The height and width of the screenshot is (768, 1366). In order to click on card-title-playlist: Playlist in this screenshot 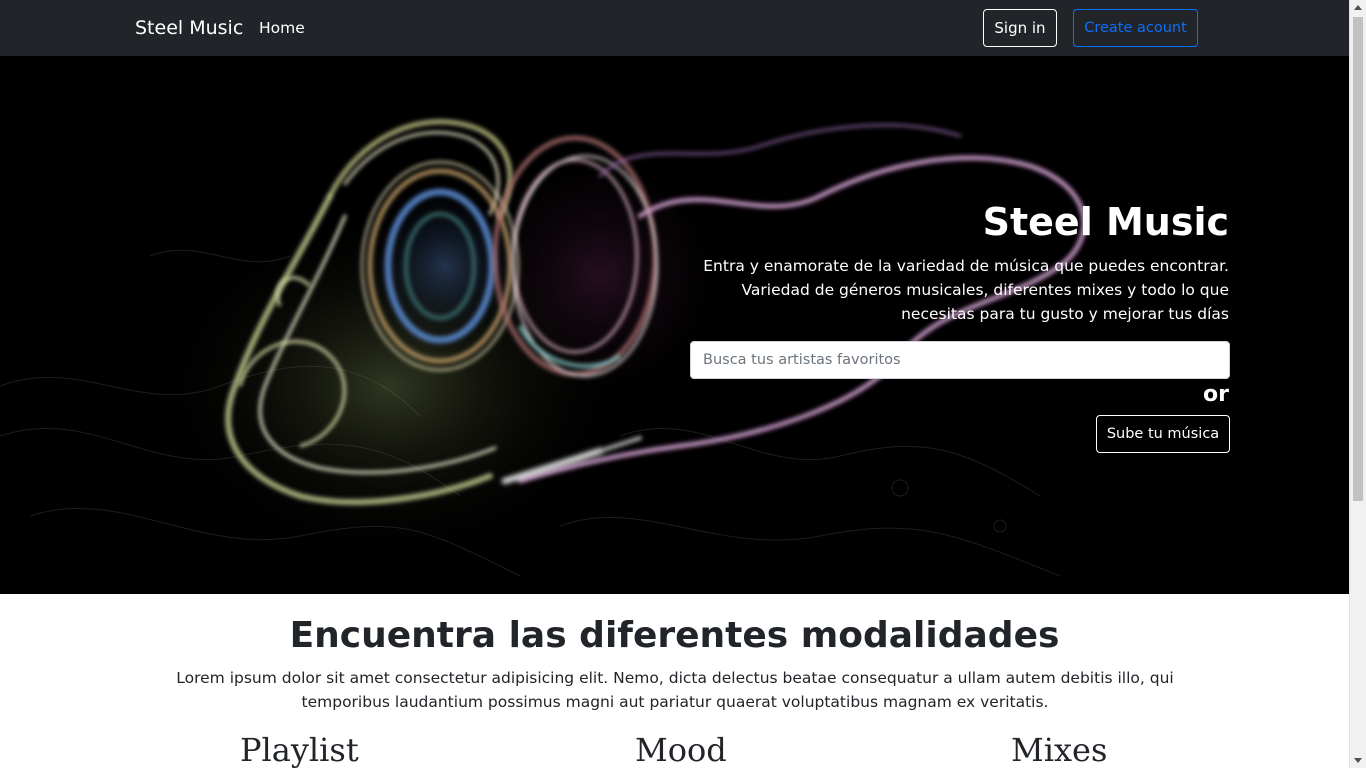, I will do `click(299, 749)`.